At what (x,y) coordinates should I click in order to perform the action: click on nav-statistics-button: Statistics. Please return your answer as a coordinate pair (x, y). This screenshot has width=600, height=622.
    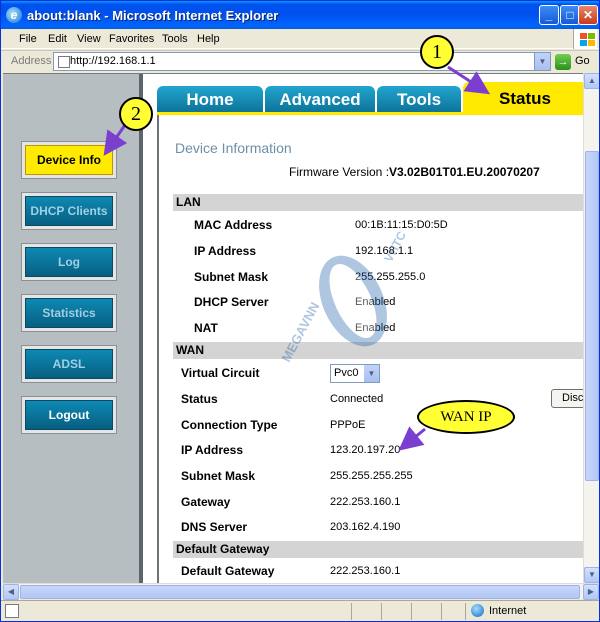
    Looking at the image, I should click on (69, 313).